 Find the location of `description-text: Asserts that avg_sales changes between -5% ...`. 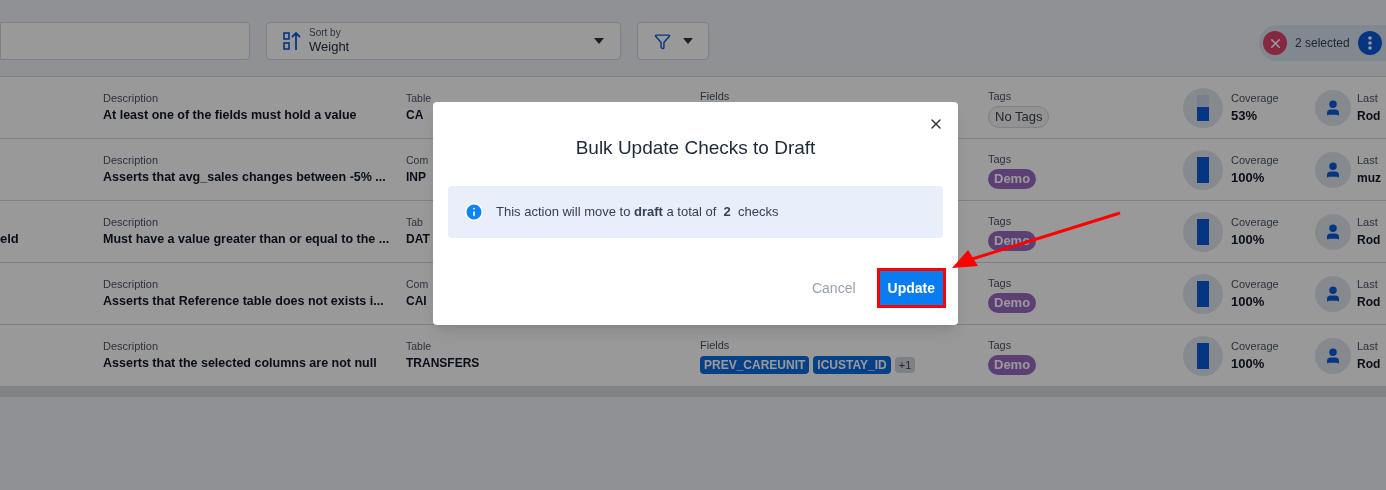

description-text: Asserts that avg_sales changes between -5% ... is located at coordinates (245, 178).